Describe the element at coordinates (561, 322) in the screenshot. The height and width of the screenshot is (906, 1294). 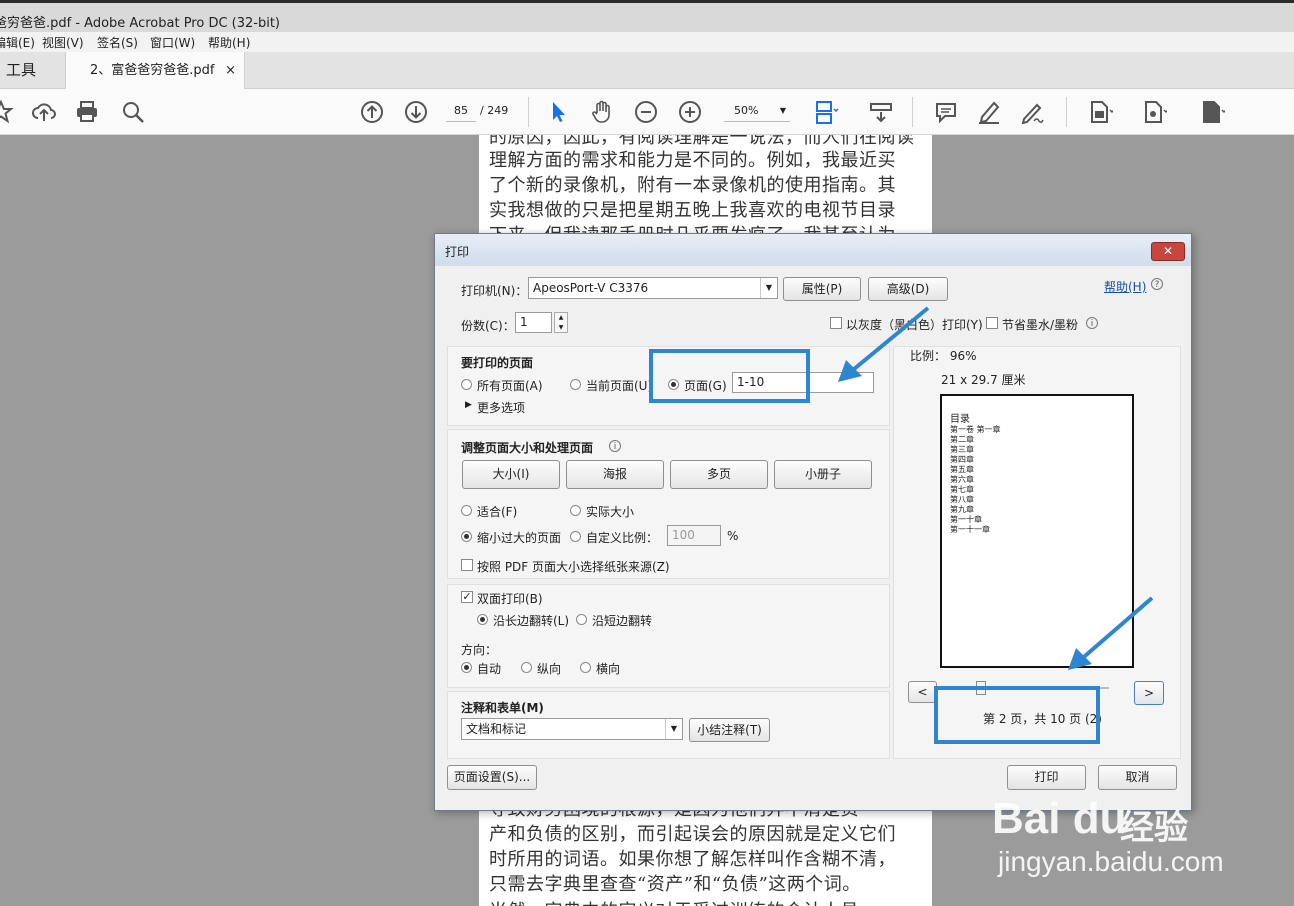
I see `copies-stepper: ▲ ▼` at that location.